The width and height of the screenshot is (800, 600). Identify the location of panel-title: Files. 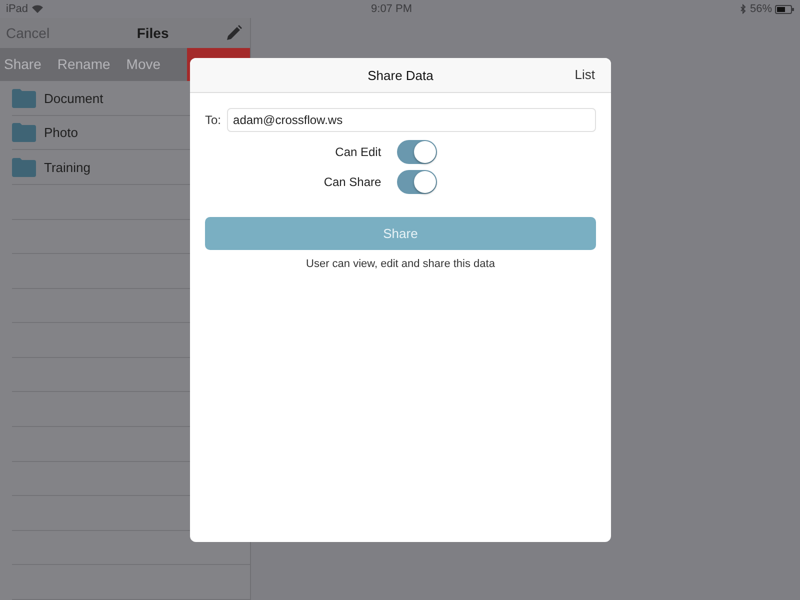
(152, 32).